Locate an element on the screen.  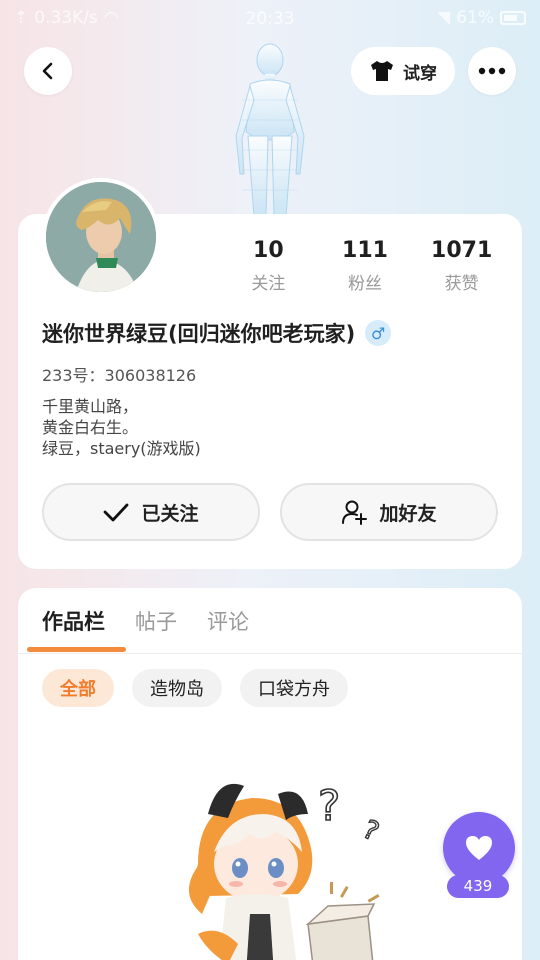
stat-label: 获赞 is located at coordinates (461, 284).